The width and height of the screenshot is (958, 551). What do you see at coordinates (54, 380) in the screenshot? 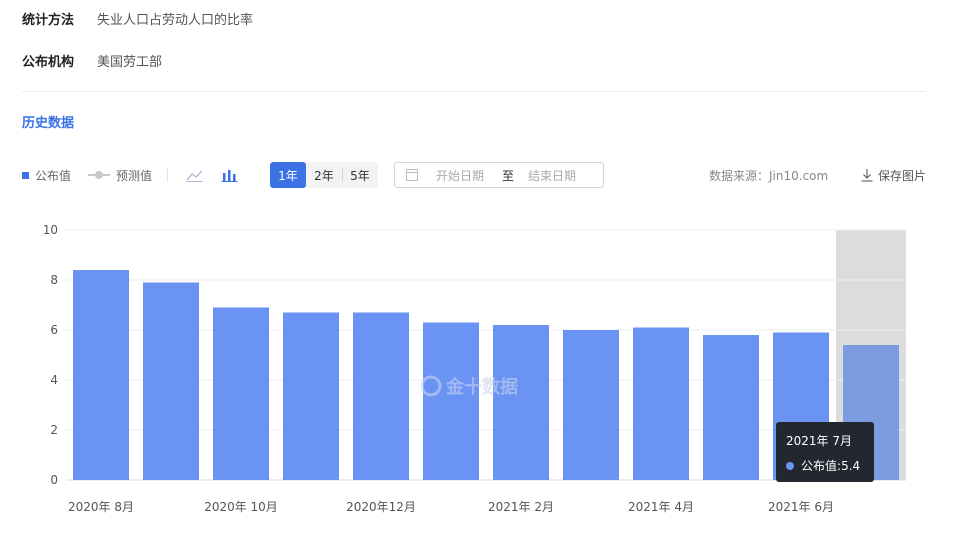
I see `y-tick-label: 4` at bounding box center [54, 380].